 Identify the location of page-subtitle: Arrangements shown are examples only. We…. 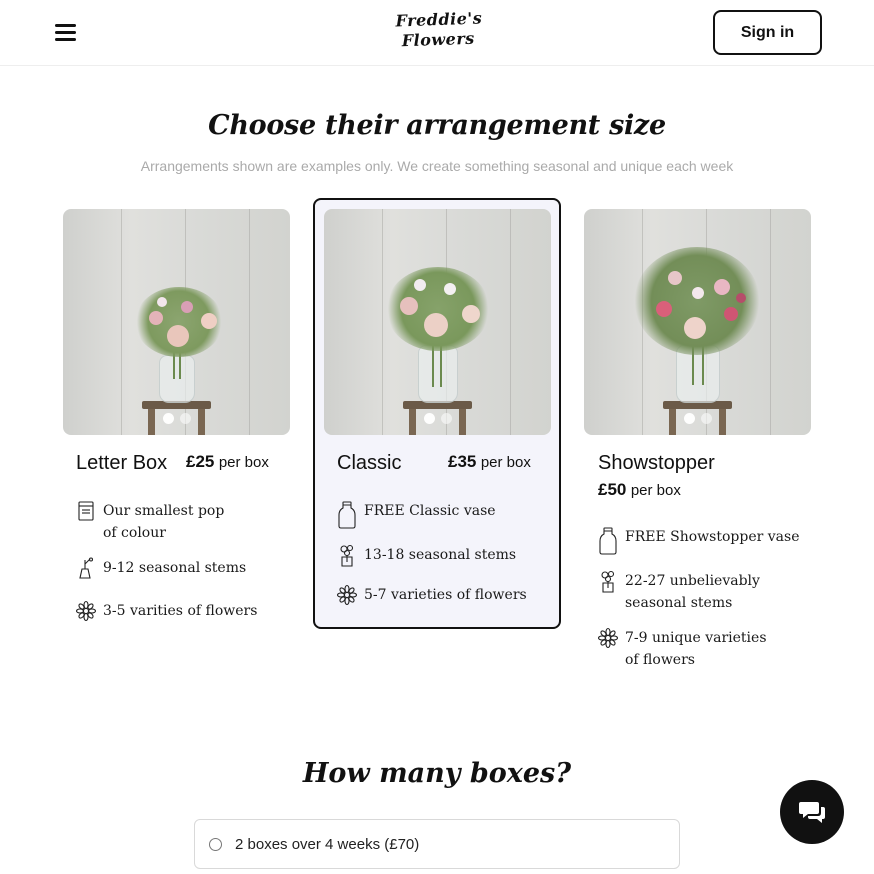
(437, 166).